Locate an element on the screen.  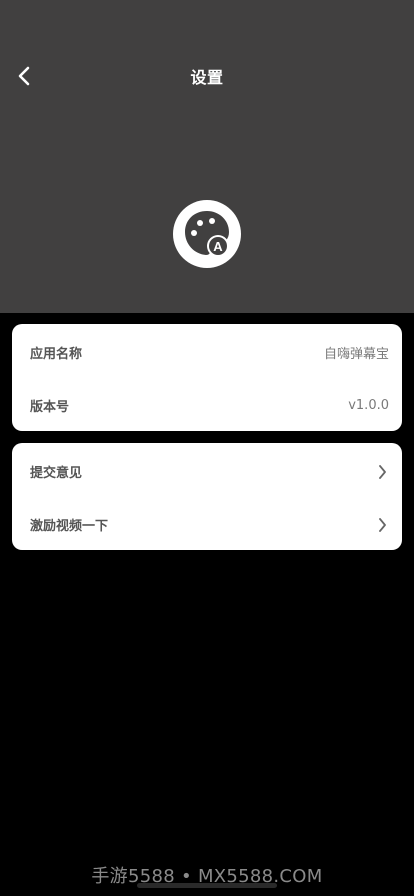
version-row: 版本号 v1.0.0 is located at coordinates (207, 405).